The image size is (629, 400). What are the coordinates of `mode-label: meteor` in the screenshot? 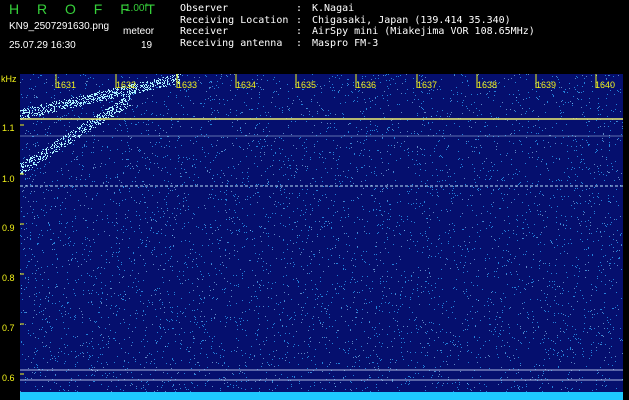 It's located at (139, 31).